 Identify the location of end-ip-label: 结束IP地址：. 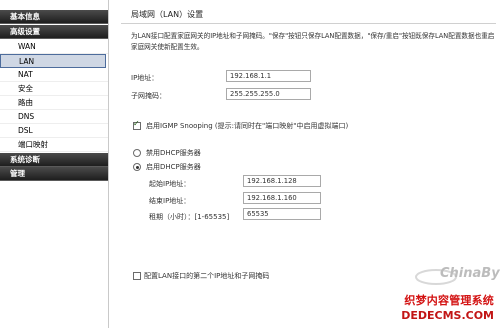
(170, 201).